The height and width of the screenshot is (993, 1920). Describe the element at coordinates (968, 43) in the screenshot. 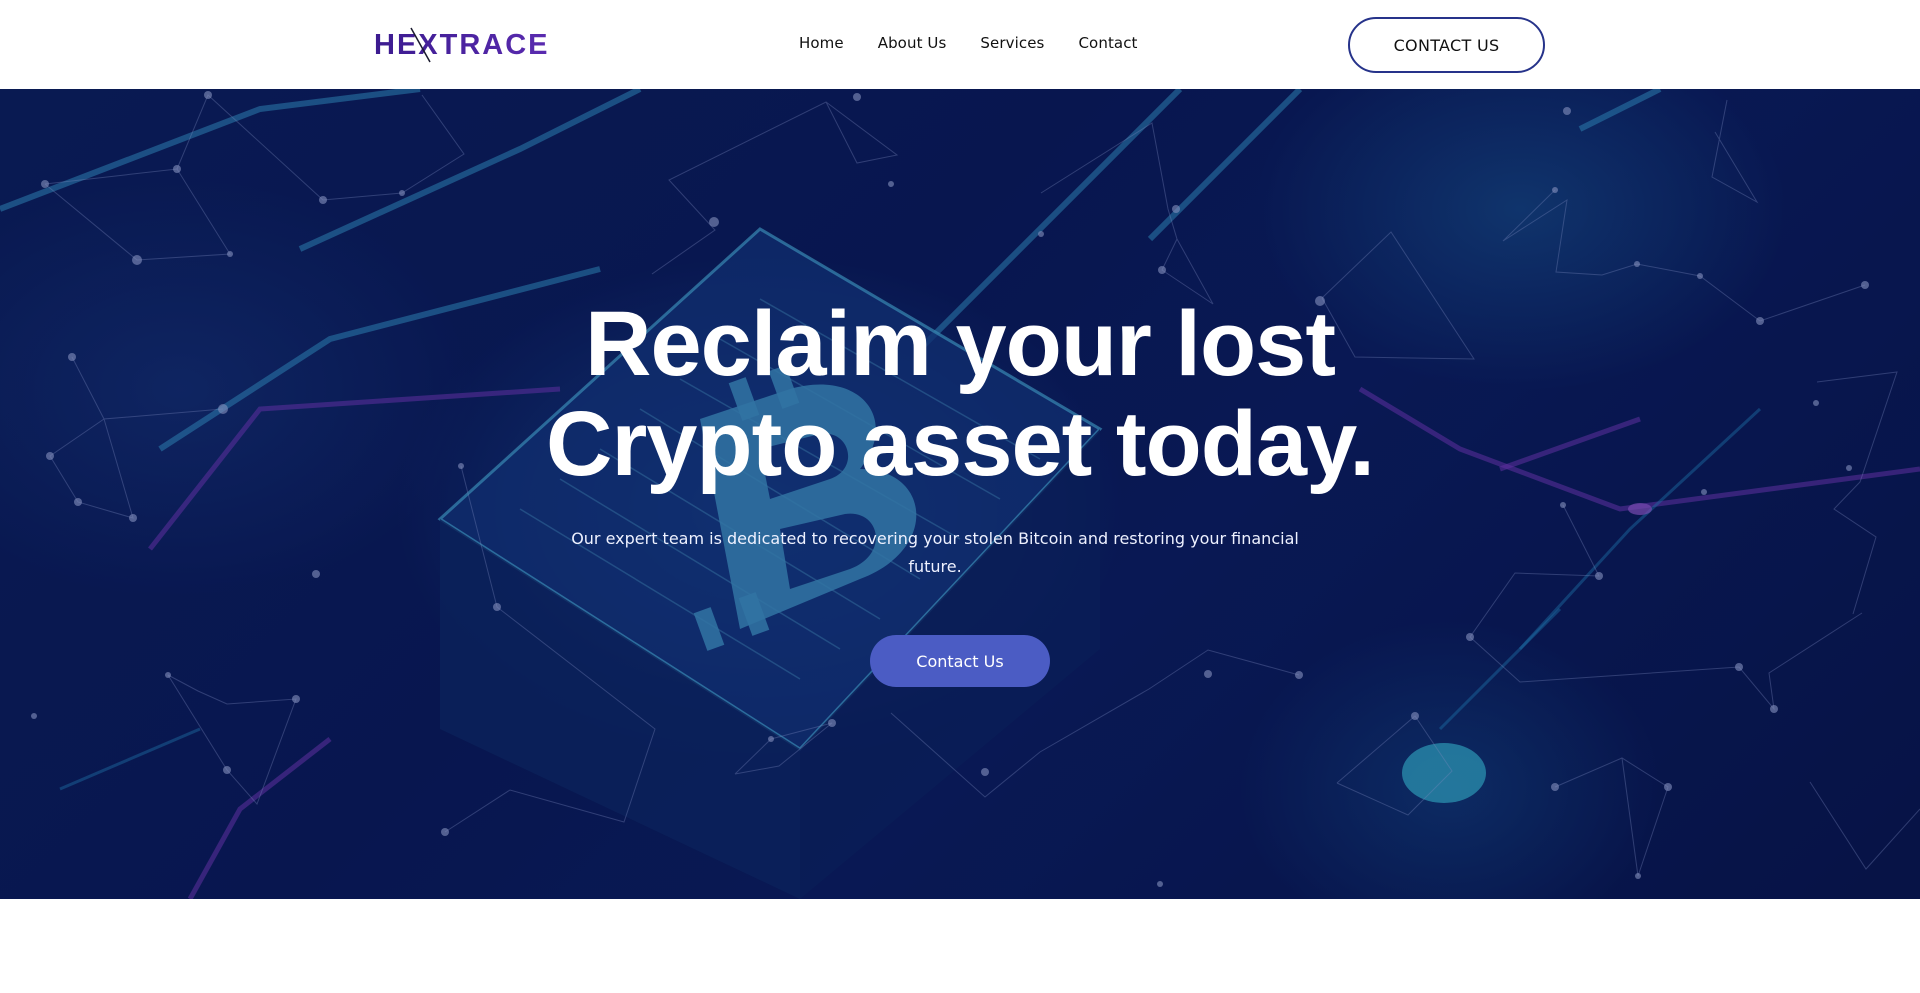

I see `main-nav: Home About Us Services Contact` at that location.